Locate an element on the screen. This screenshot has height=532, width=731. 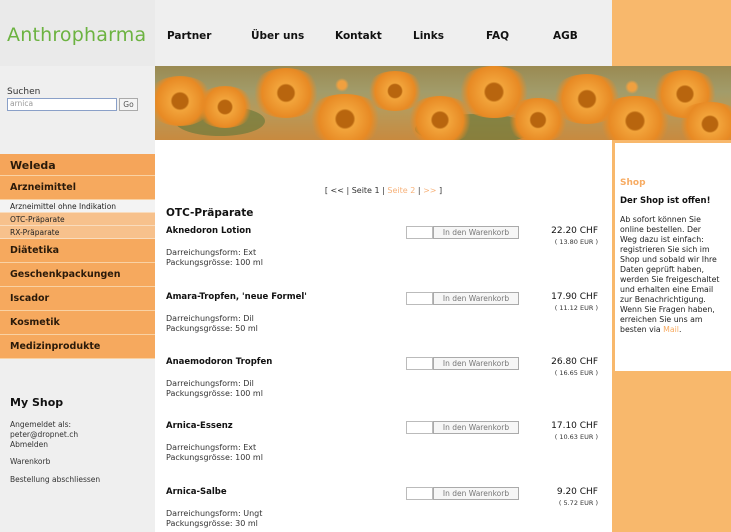
top-navigation: Partner Über uns Kontakt Links FAQ AGB is located at coordinates (383, 33).